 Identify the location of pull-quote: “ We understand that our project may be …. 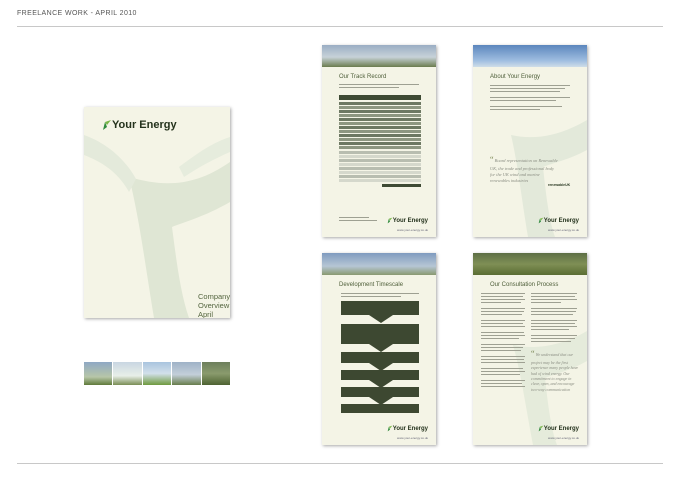
(555, 370).